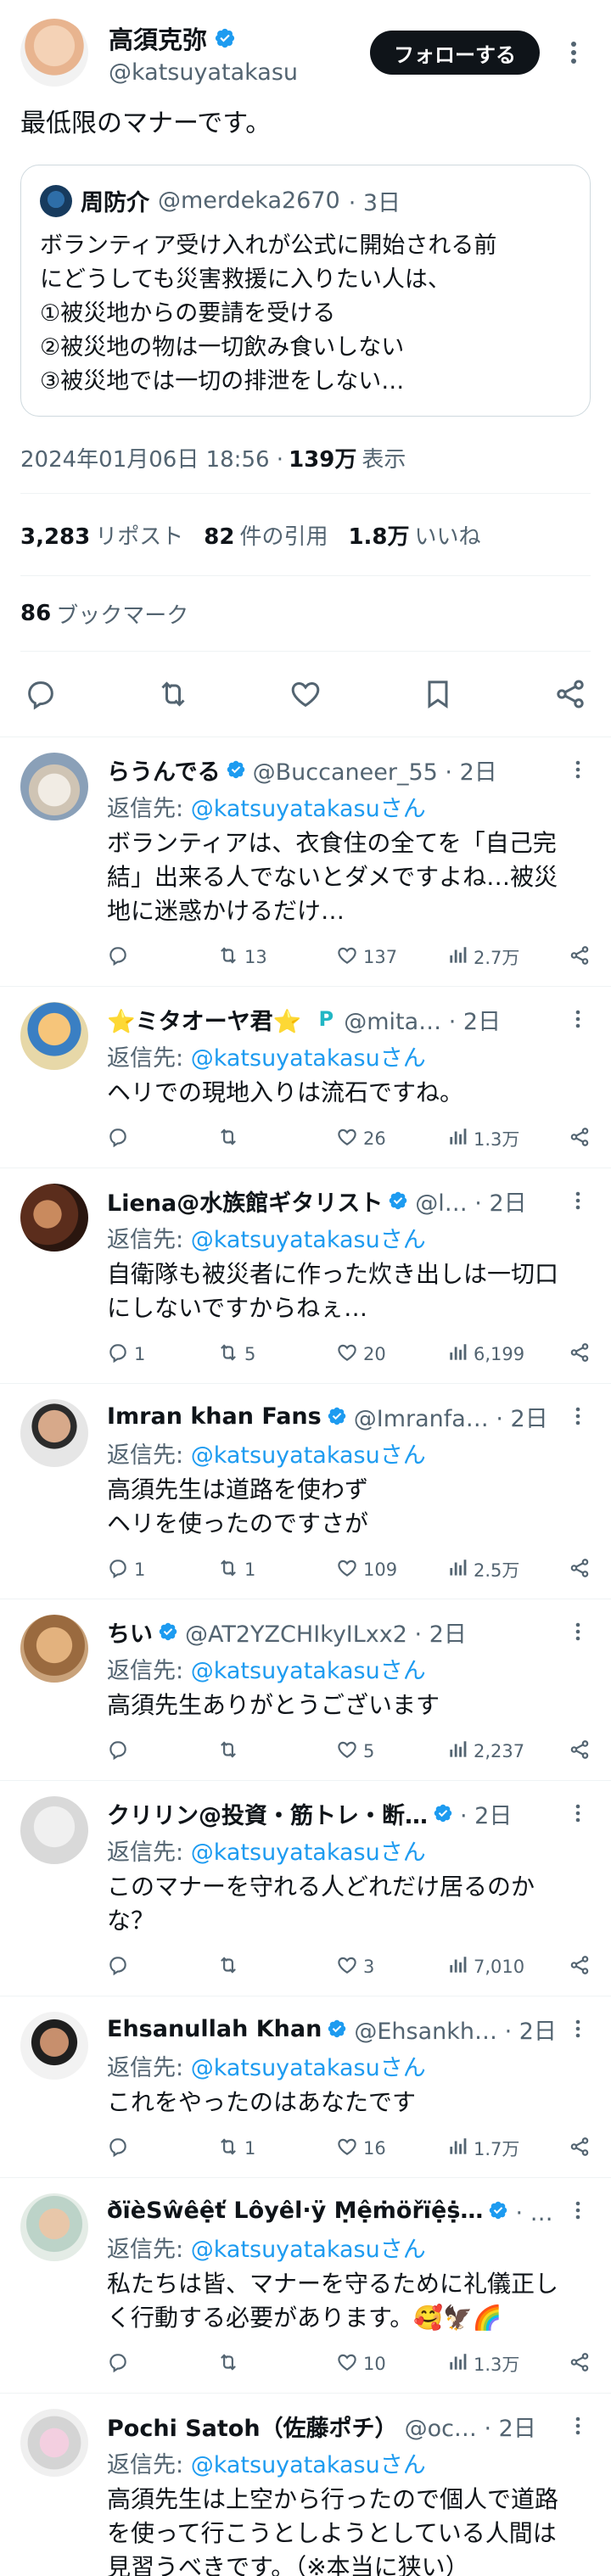  Describe the element at coordinates (455, 53) in the screenshot. I see `follow-button: フォローする` at that location.